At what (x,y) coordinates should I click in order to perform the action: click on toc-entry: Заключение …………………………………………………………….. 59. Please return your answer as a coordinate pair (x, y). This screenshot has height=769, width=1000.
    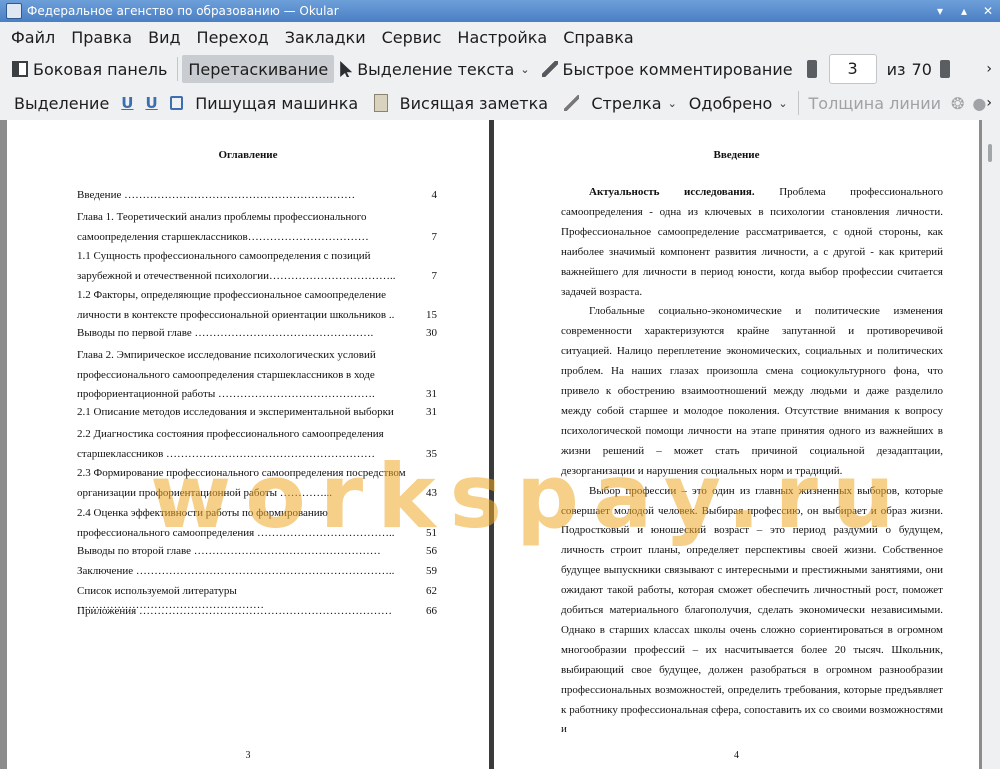
    Looking at the image, I should click on (257, 571).